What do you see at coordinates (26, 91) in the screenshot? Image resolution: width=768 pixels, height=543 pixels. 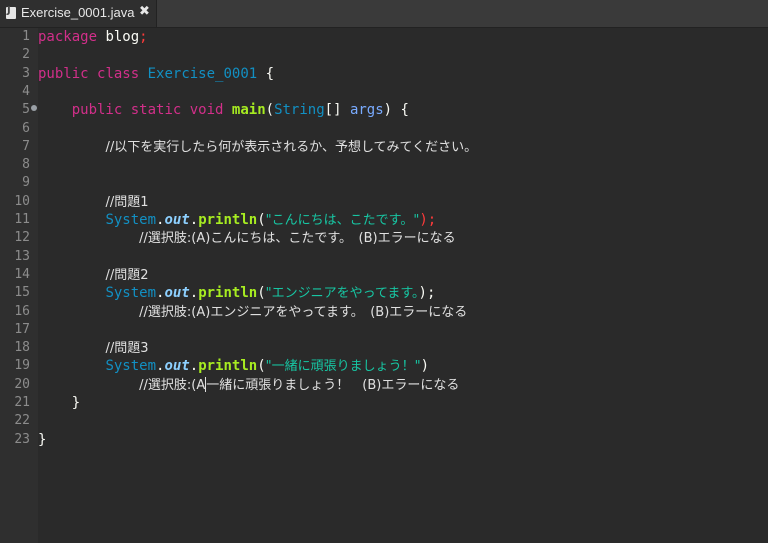 I see `line-number: 4` at bounding box center [26, 91].